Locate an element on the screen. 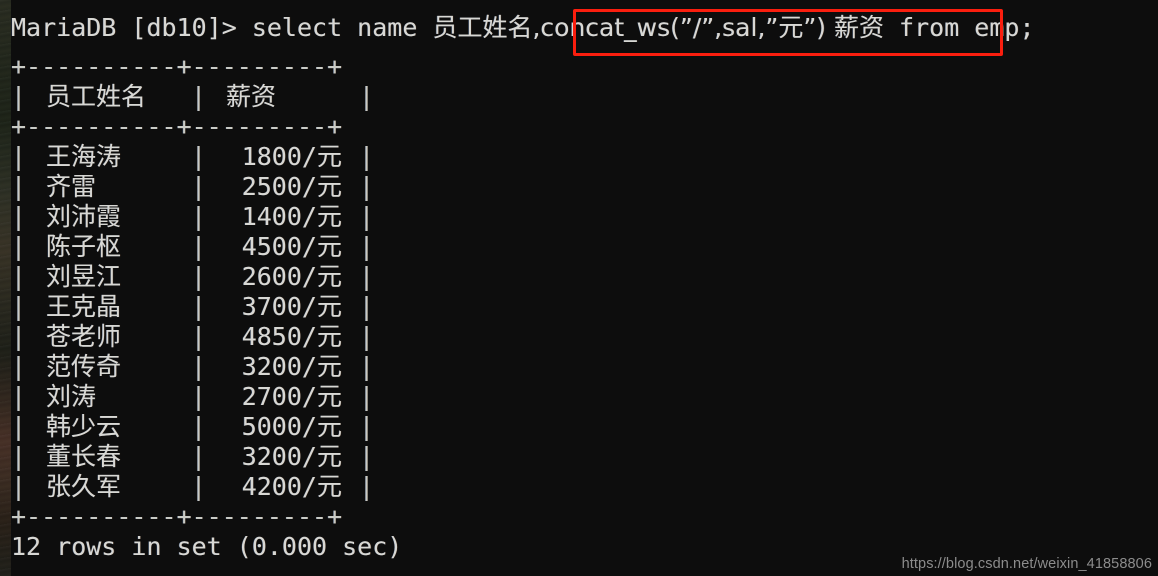 This screenshot has width=1158, height=576. cell-salary: 1800/元 is located at coordinates (281, 157).